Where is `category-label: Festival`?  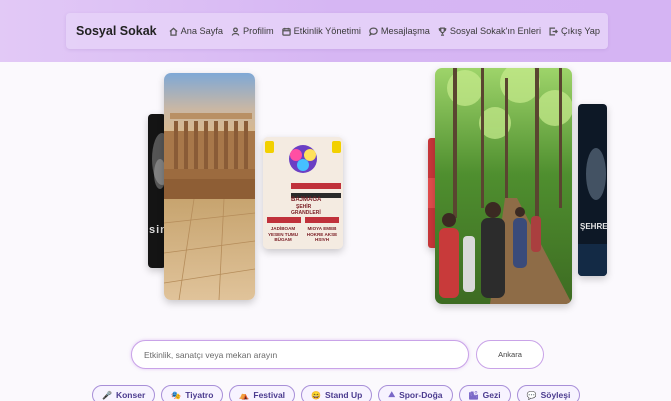
category-label: Festival is located at coordinates (269, 395).